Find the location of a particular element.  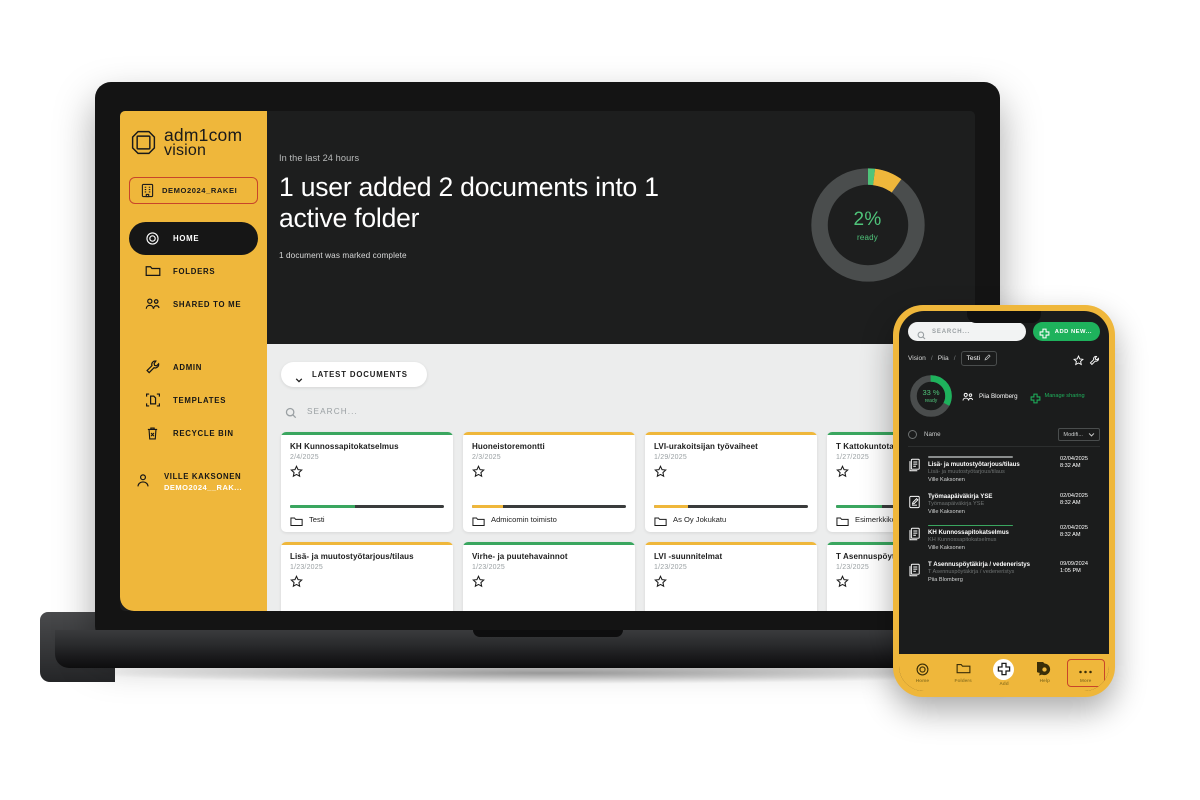

latest-documents-toggle: LATEST DOCUMENTS is located at coordinates (354, 374).